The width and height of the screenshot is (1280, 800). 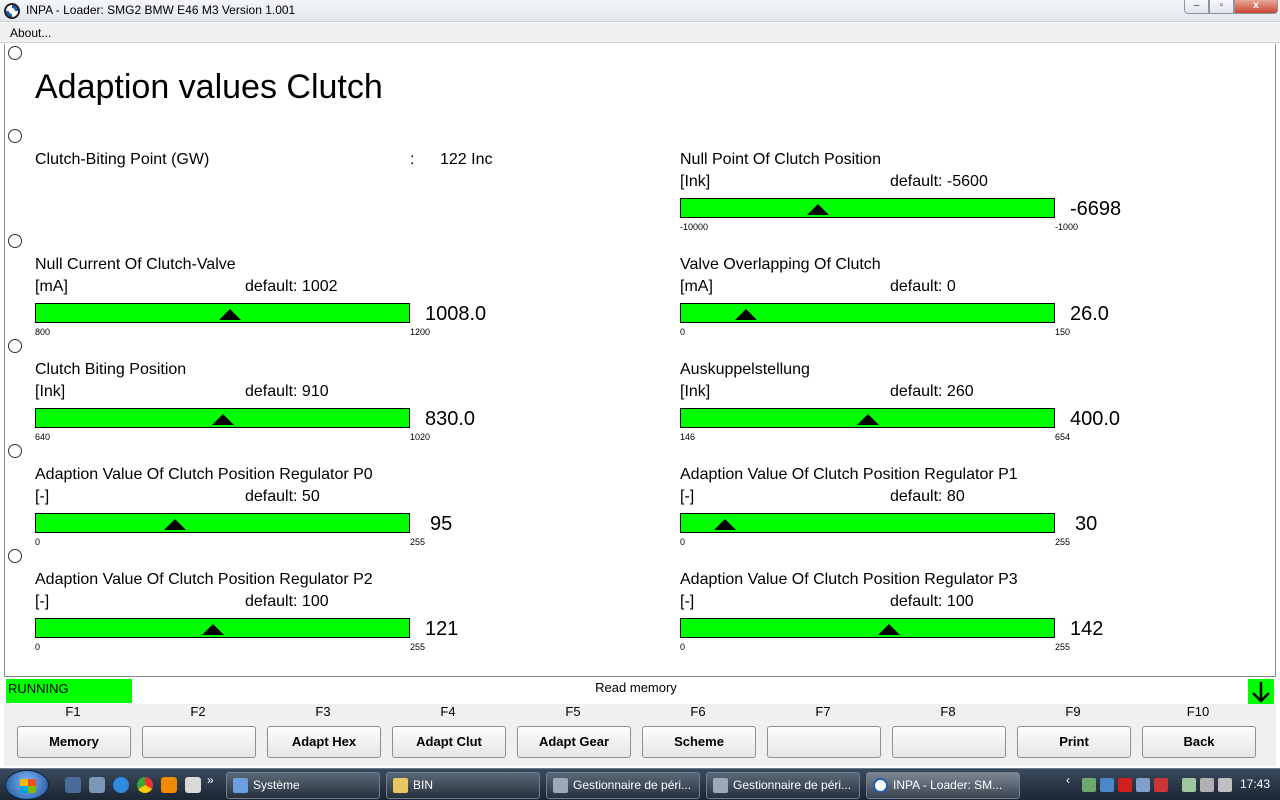 What do you see at coordinates (442, 629) in the screenshot?
I see `gauge-value: 121` at bounding box center [442, 629].